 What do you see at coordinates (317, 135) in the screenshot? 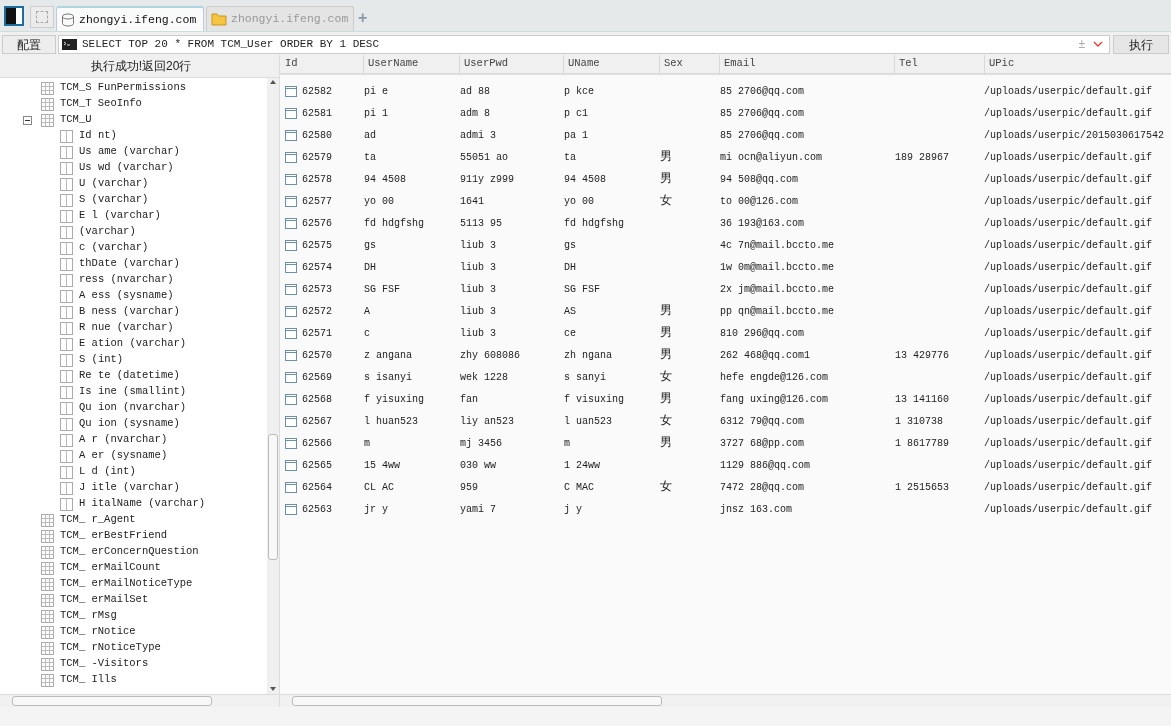
I see `table-cell-text: 62580` at bounding box center [317, 135].